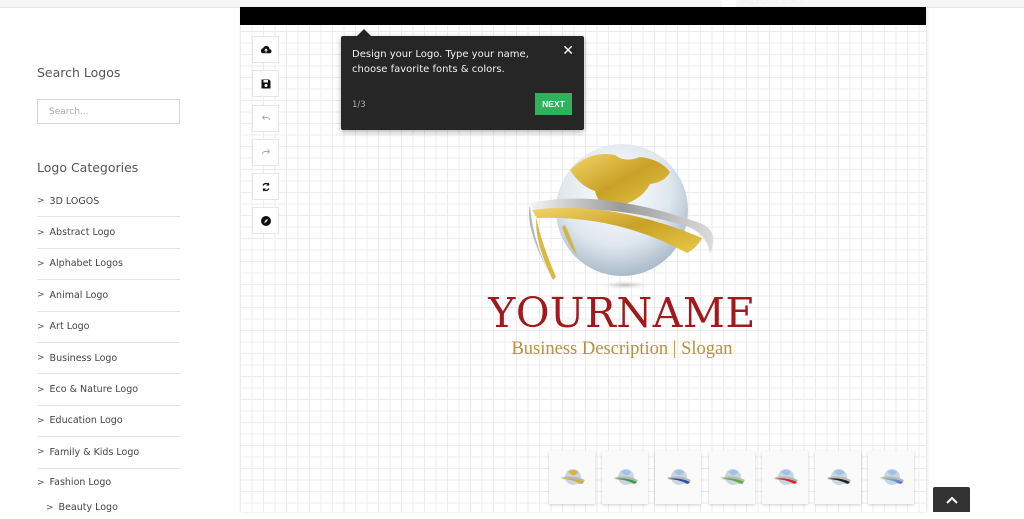 This screenshot has height=519, width=1024. Describe the element at coordinates (94, 452) in the screenshot. I see `category-label: Family & Kids Logo` at that location.